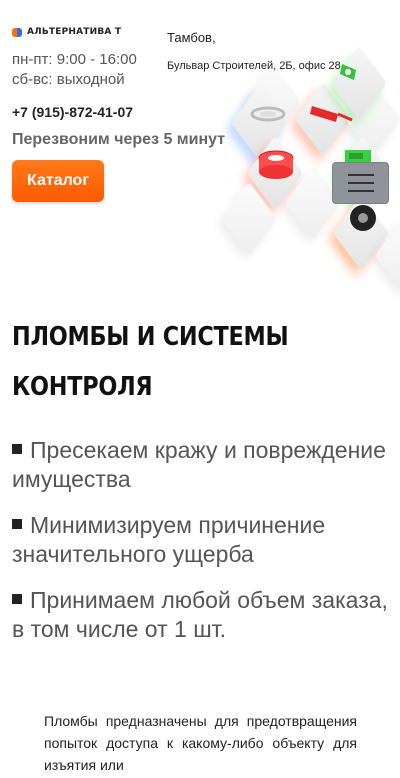  Describe the element at coordinates (82, 387) in the screenshot. I see `title-line-2: КОНТРОЛЯ` at that location.